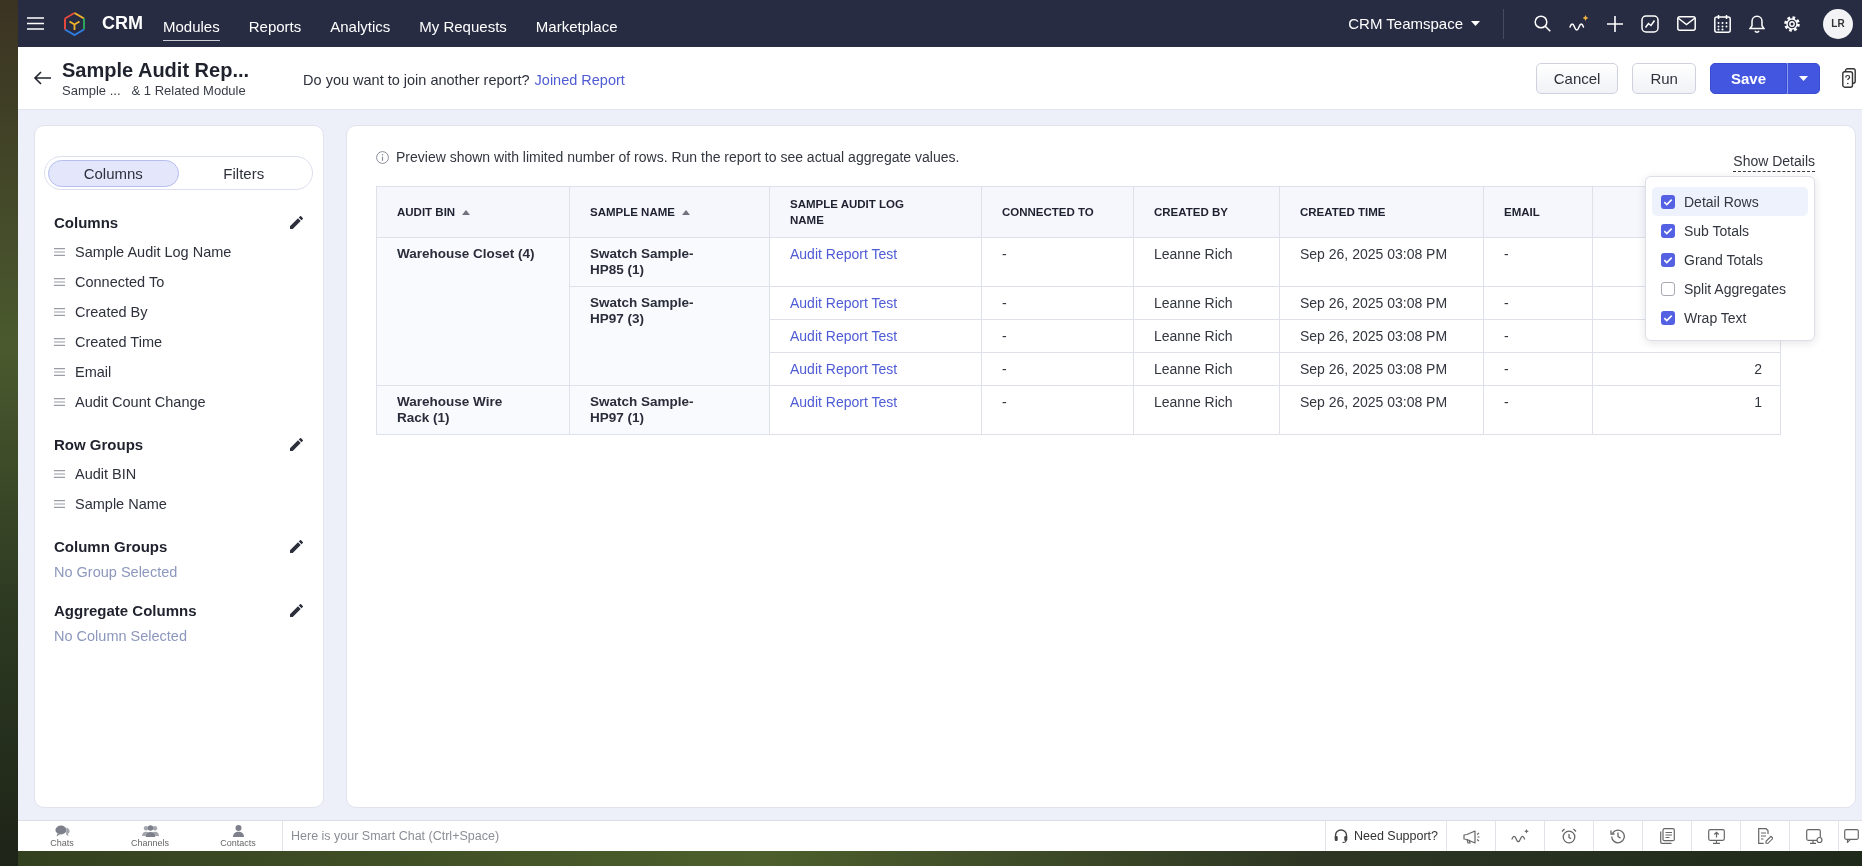 The height and width of the screenshot is (866, 1862). What do you see at coordinates (1730, 288) in the screenshot?
I see `menu-item: Split Aggregates` at bounding box center [1730, 288].